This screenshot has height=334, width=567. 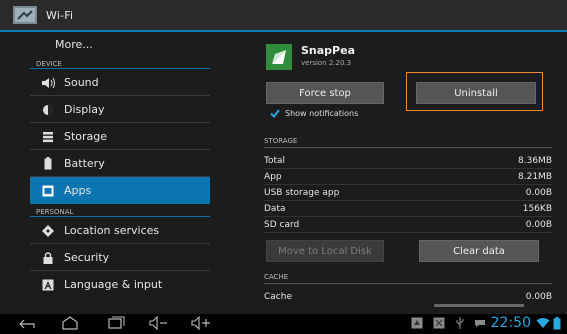 What do you see at coordinates (408, 278) in the screenshot?
I see `cache-header: CACHE` at bounding box center [408, 278].